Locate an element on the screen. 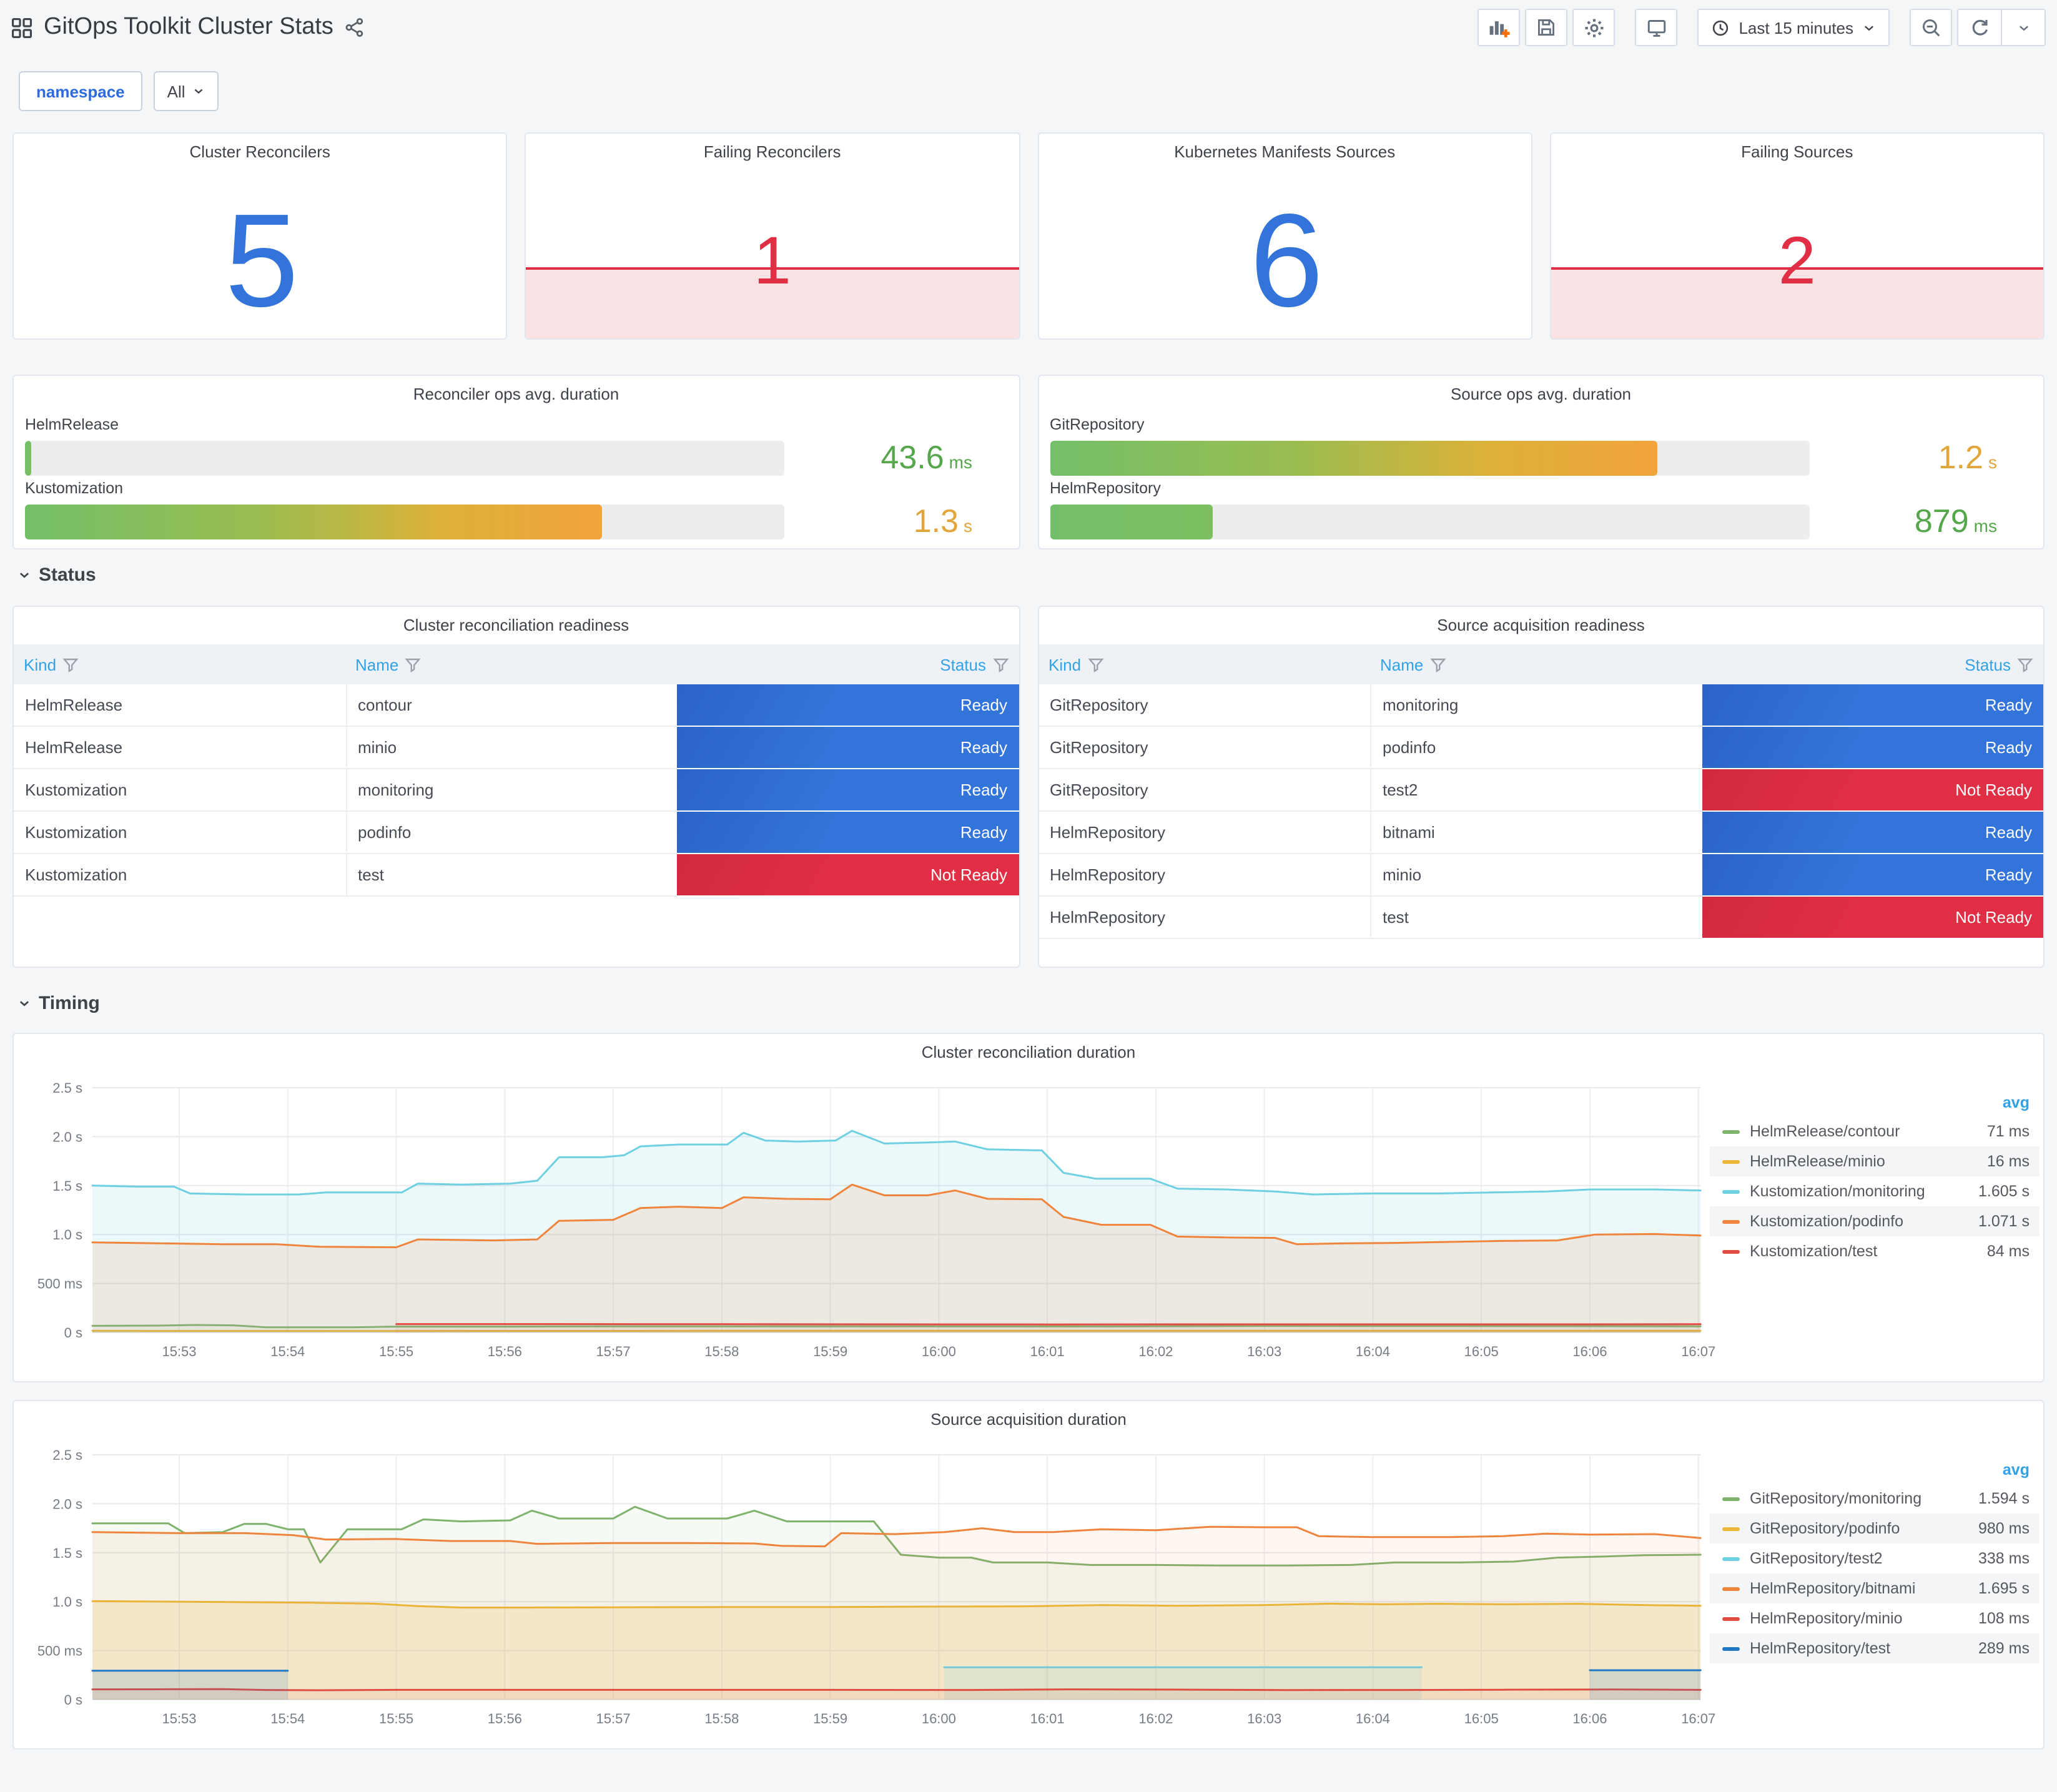 The image size is (2057, 1792). cell-name: minio is located at coordinates (512, 748).